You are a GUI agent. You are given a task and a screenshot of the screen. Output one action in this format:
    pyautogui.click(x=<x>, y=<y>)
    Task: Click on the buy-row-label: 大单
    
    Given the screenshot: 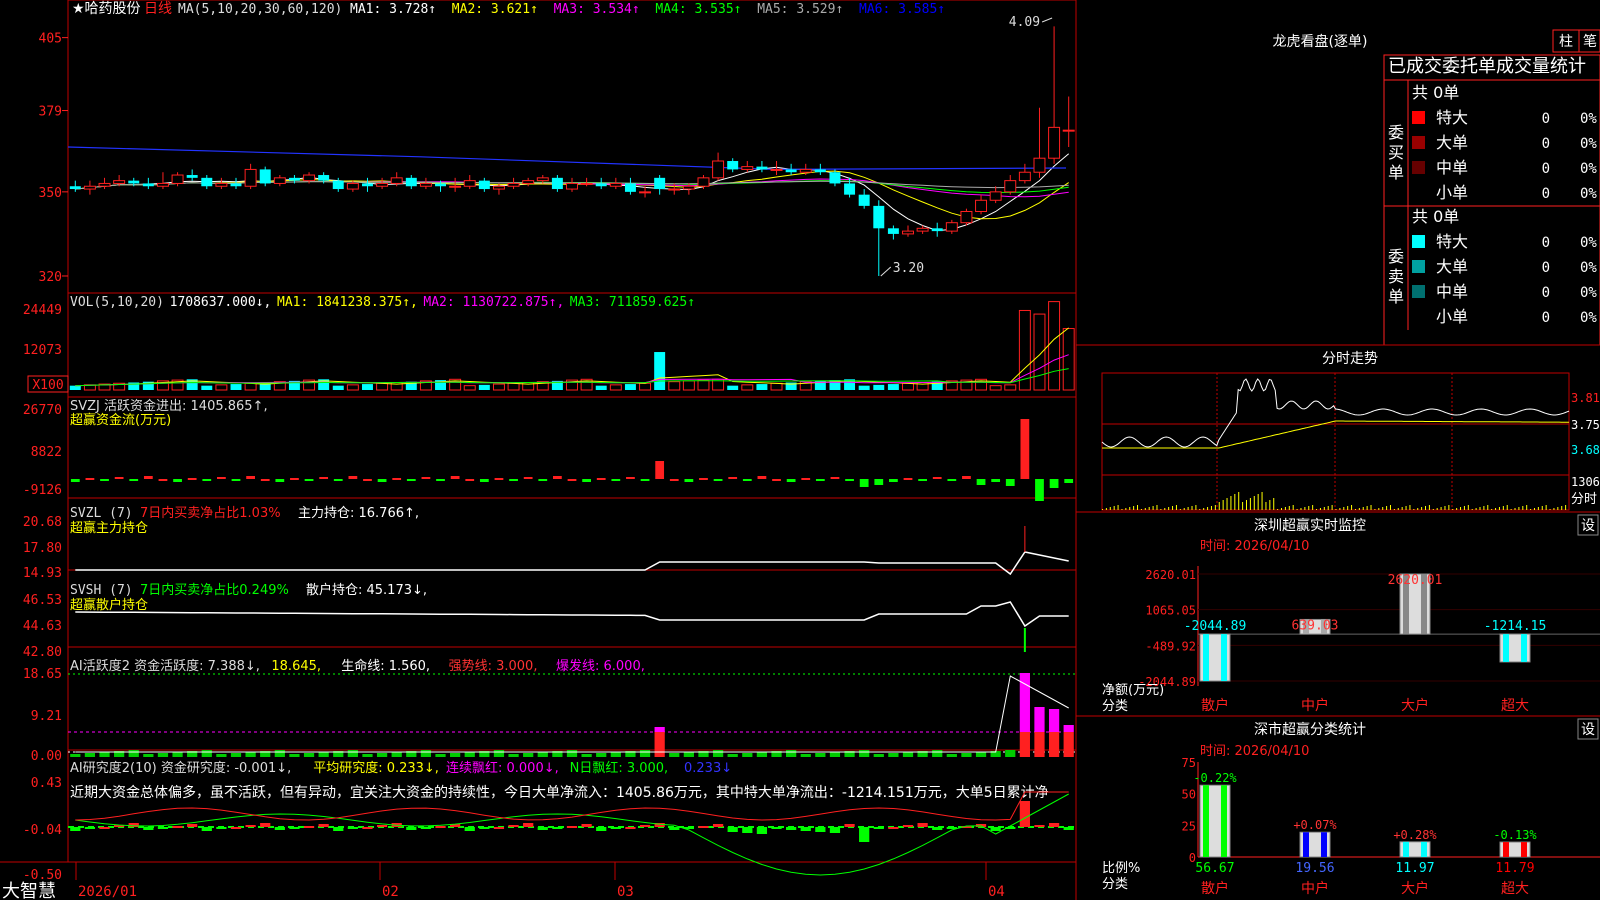 What is the action you would take?
    pyautogui.click(x=1452, y=142)
    